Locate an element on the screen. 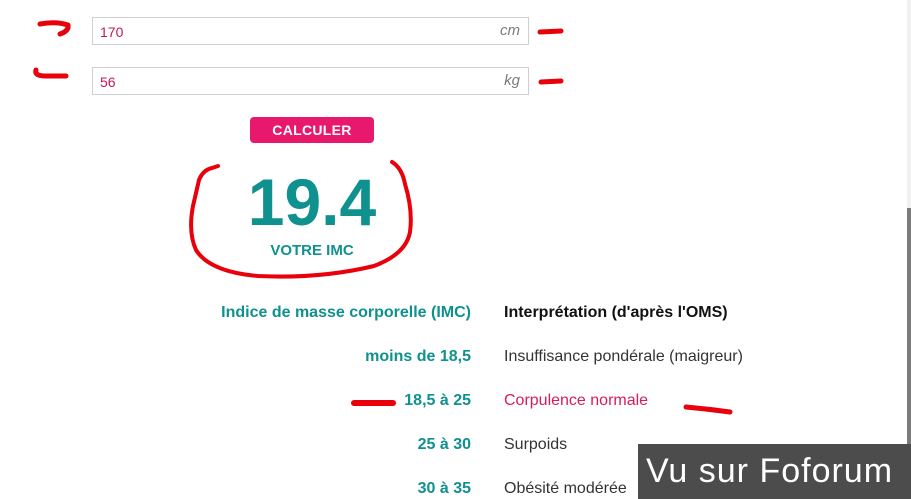 This screenshot has width=911, height=499. bmi-result-label: VOTRE IMC is located at coordinates (312, 250).